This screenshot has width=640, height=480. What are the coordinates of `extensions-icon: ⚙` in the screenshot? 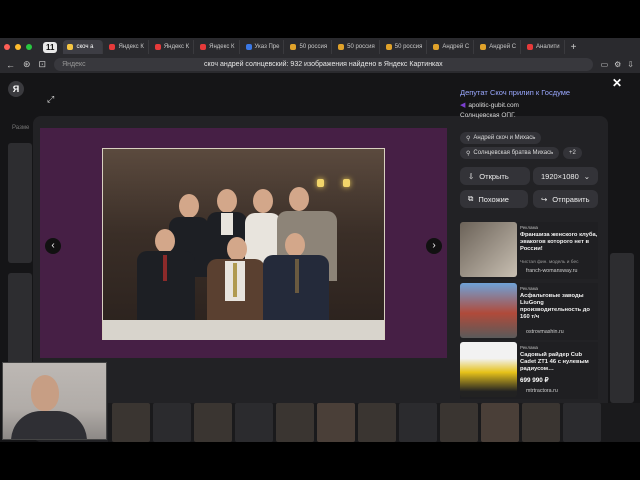 It's located at (617, 64).